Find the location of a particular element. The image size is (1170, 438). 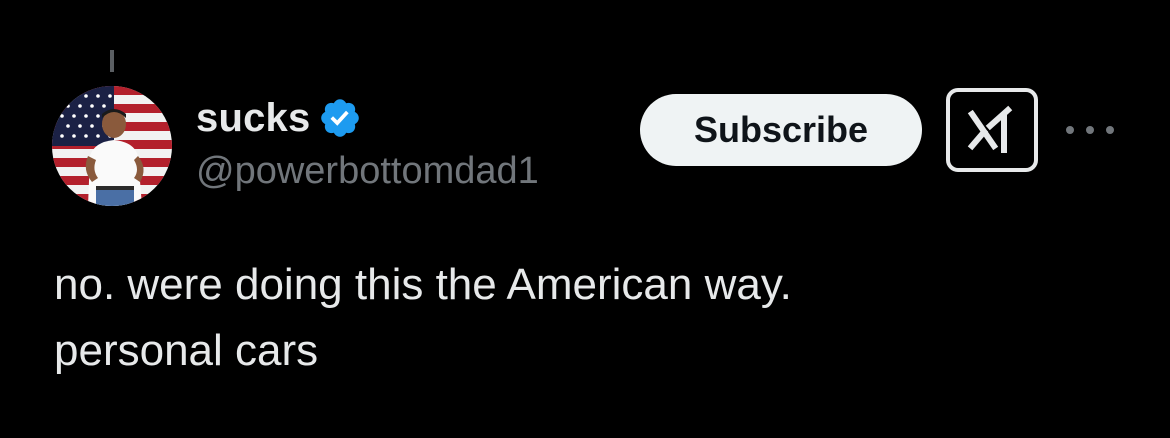

author-name-row: sucks is located at coordinates (367, 118).